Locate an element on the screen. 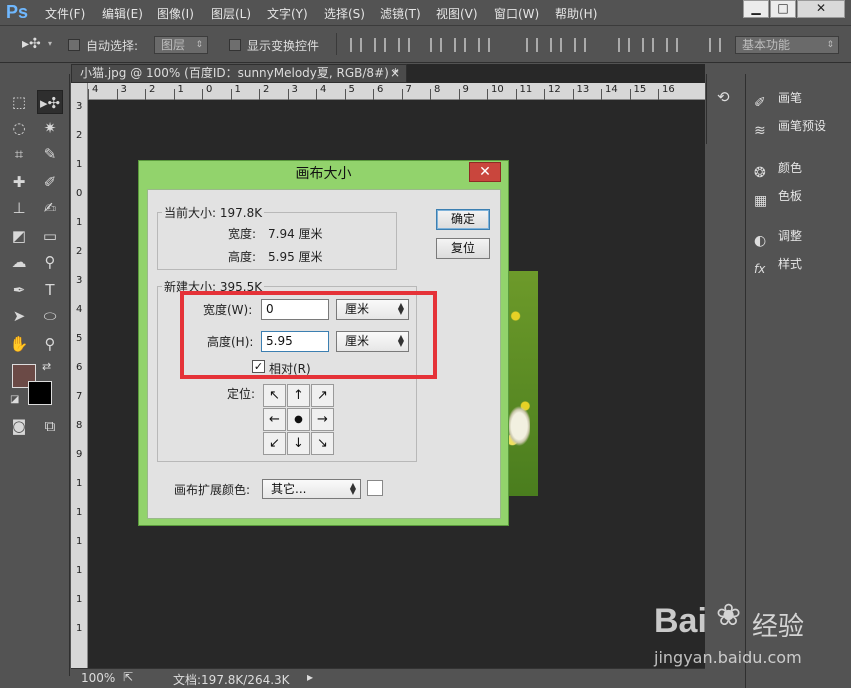 The width and height of the screenshot is (851, 688). move-tool-preset-icon: ▸✣ is located at coordinates (31, 44).